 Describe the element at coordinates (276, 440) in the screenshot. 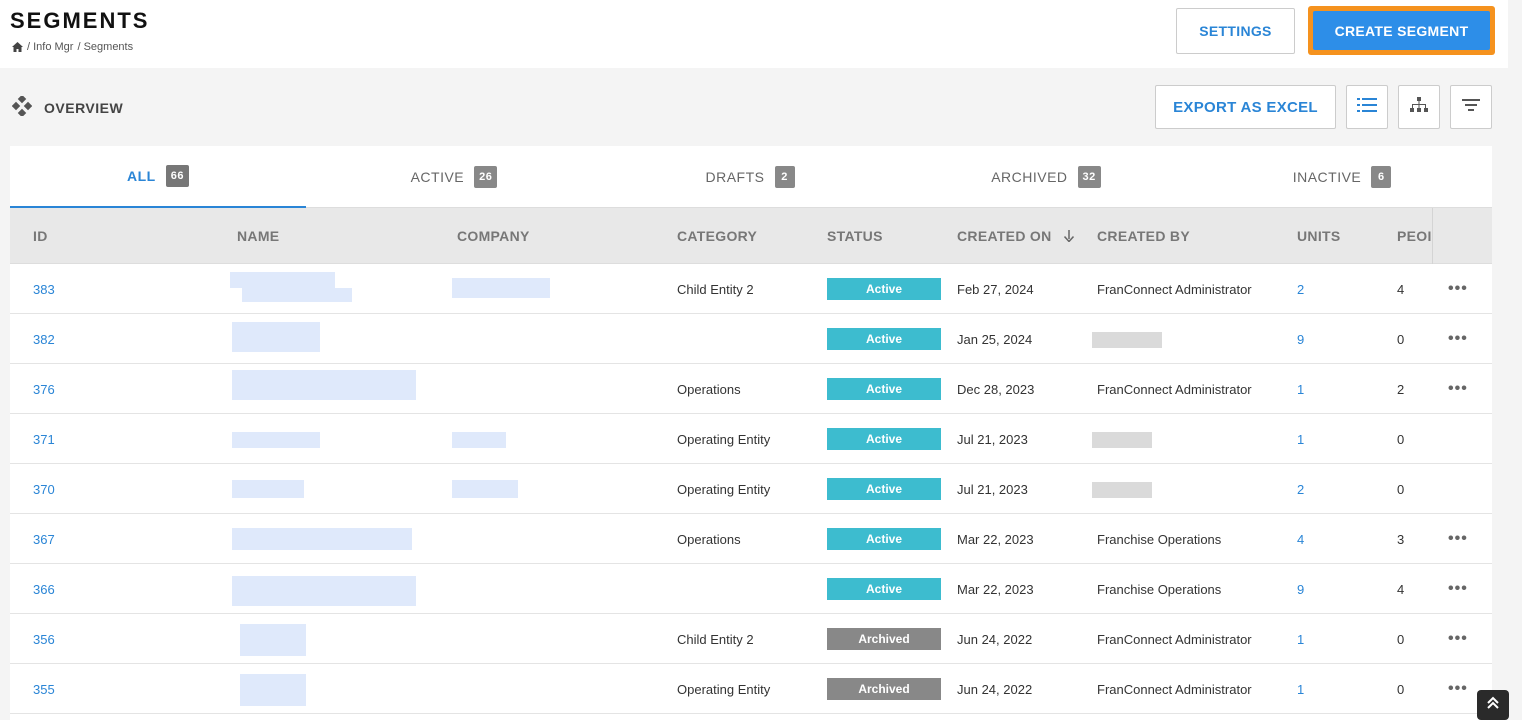

I see `redacted-name` at that location.